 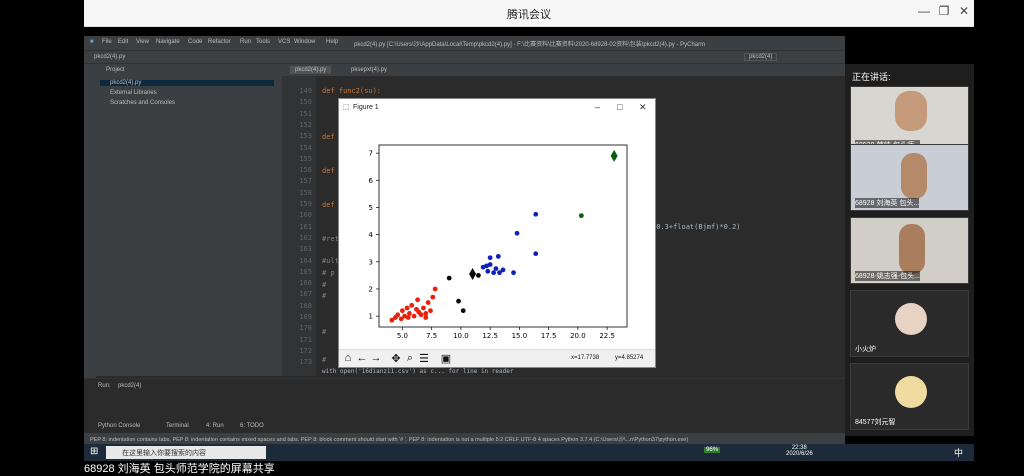 What do you see at coordinates (944, 11) in the screenshot?
I see `restore-button: ❐` at bounding box center [944, 11].